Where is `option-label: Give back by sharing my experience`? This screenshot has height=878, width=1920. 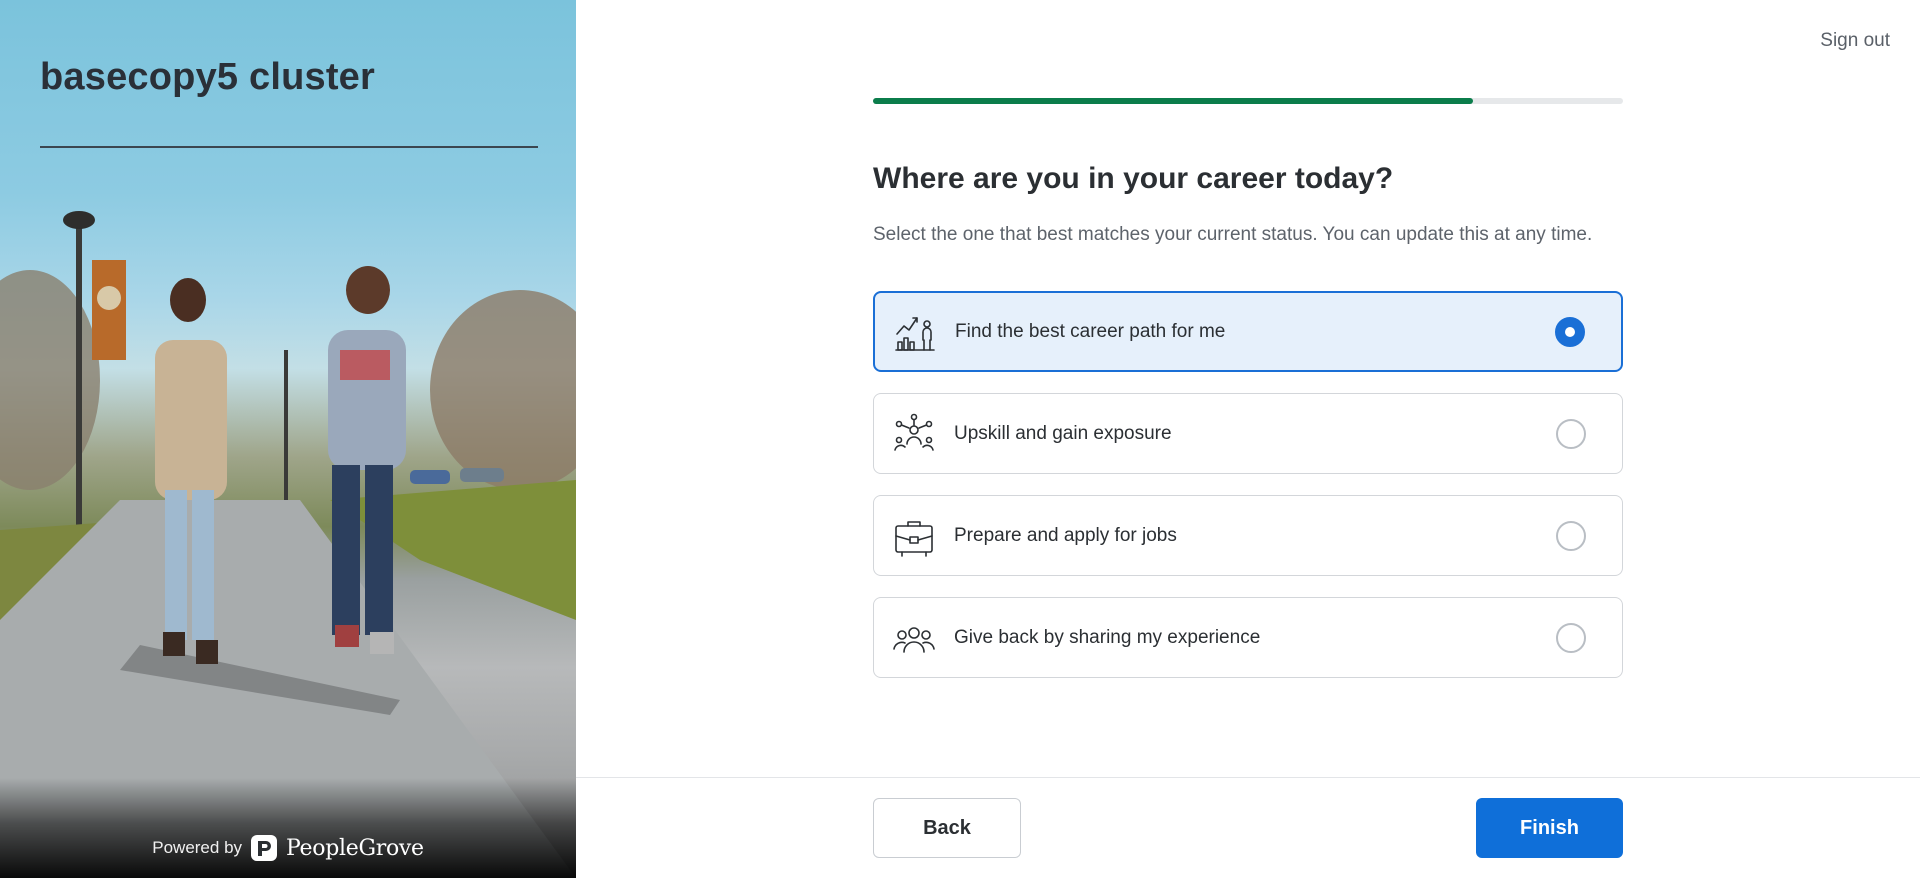
option-label: Give back by sharing my experience is located at coordinates (1107, 637).